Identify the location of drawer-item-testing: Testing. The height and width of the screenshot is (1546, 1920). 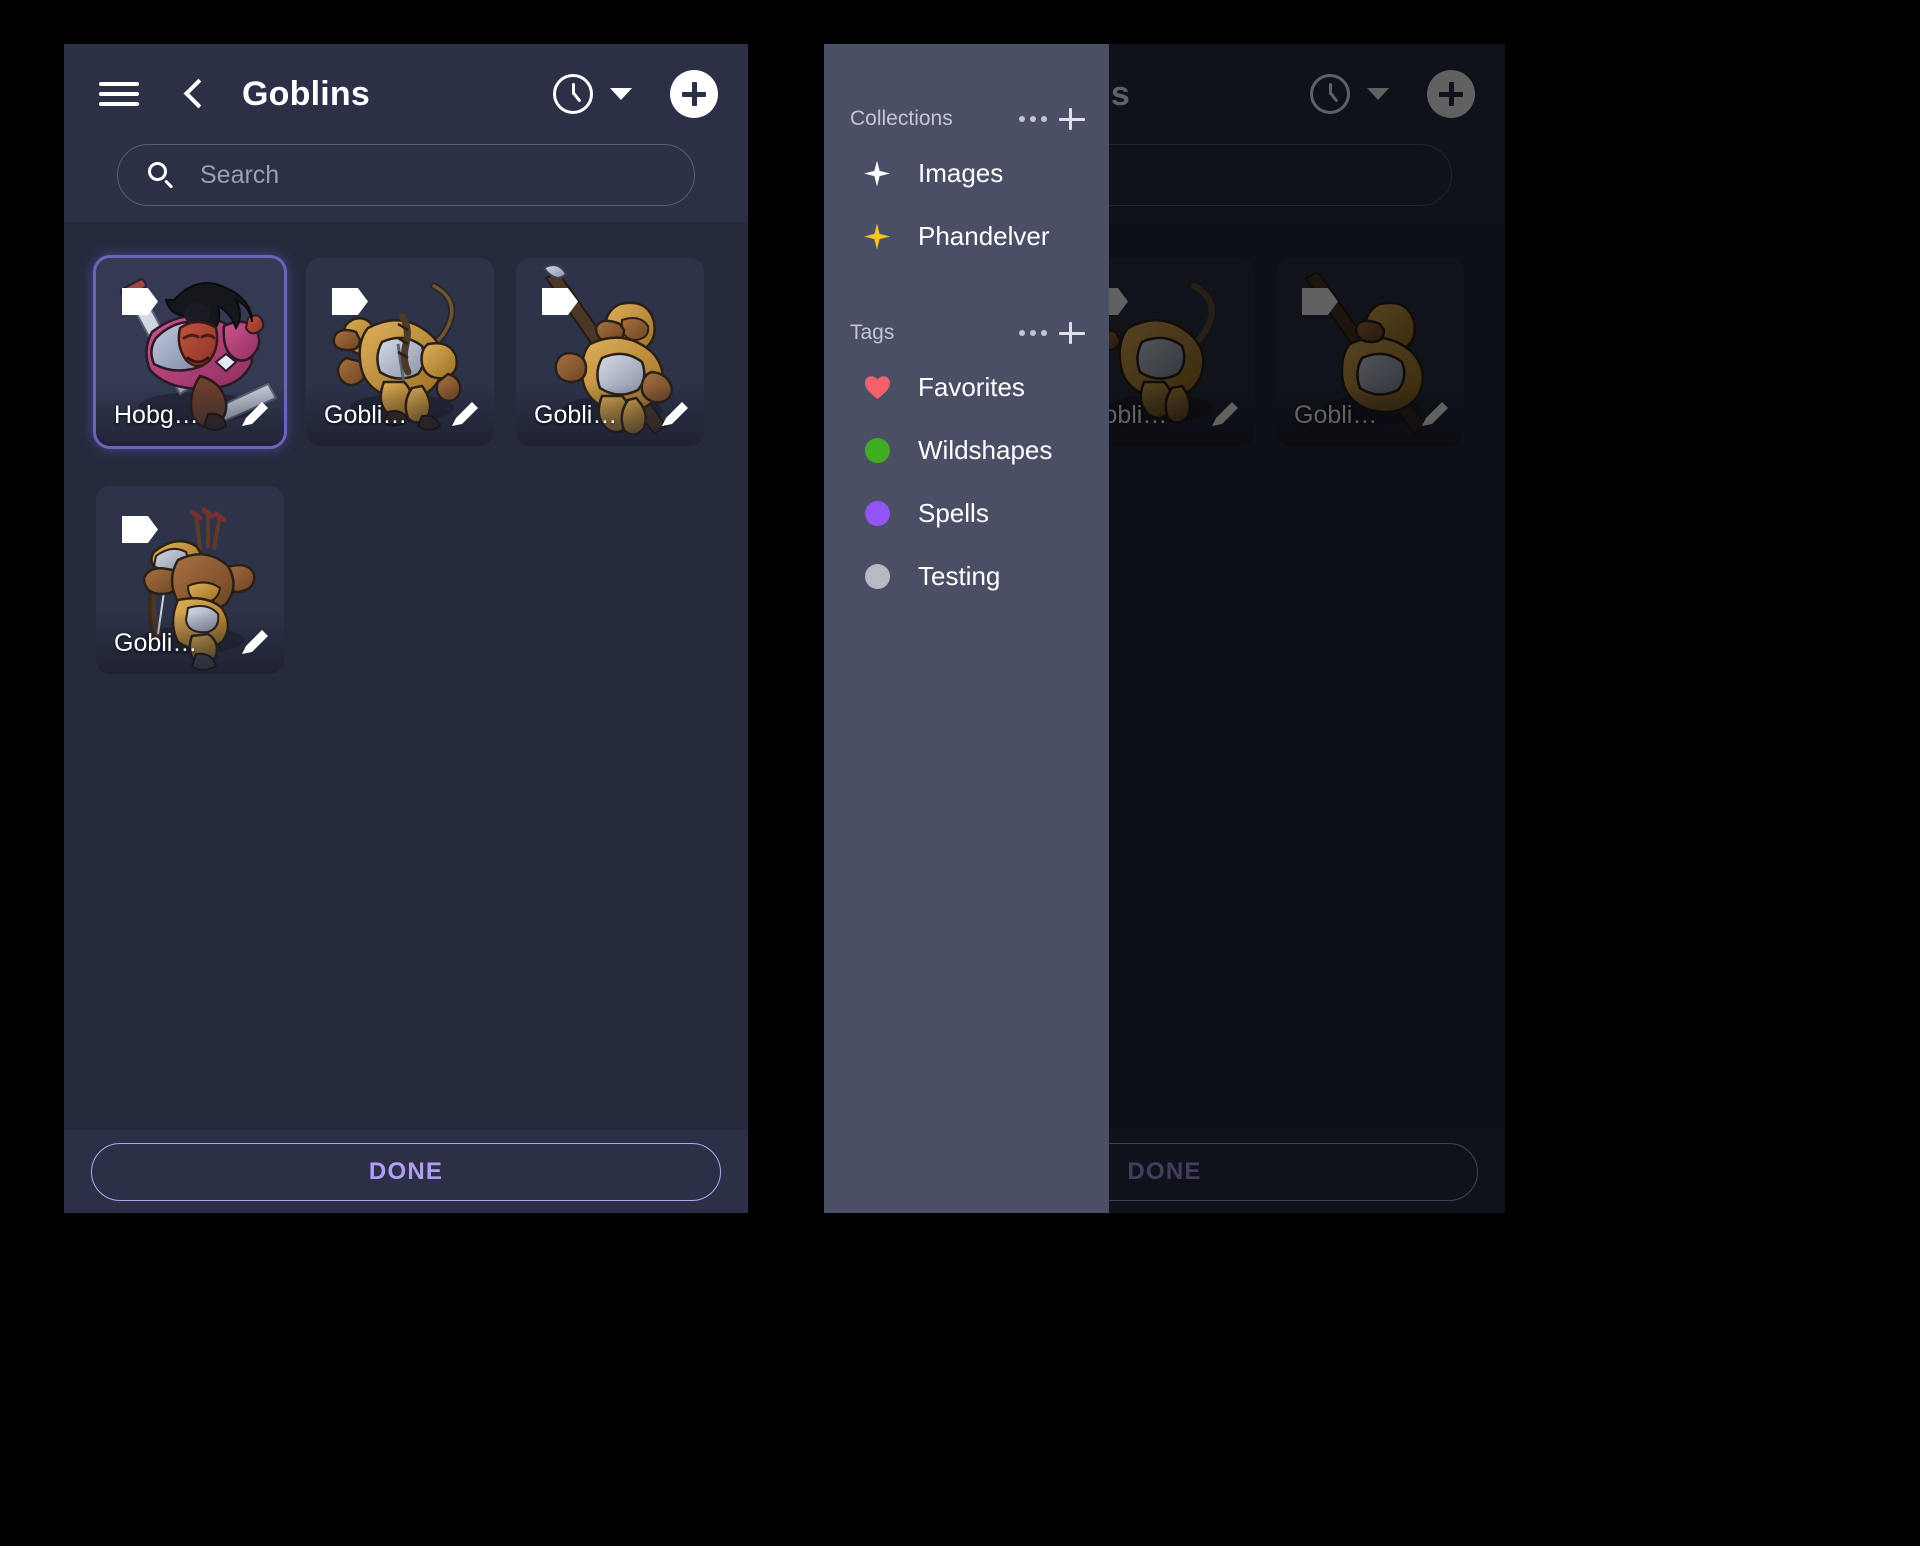
(966, 576).